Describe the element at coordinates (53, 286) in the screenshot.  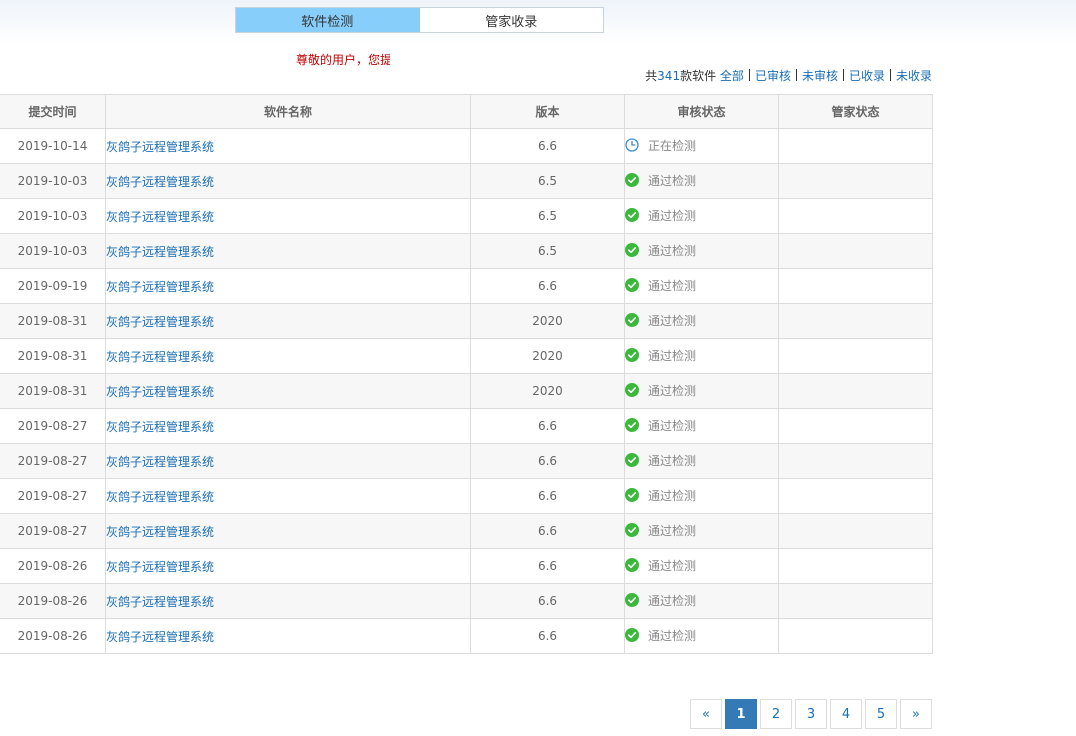
I see `cell-submit-time: 2019-09-19` at that location.